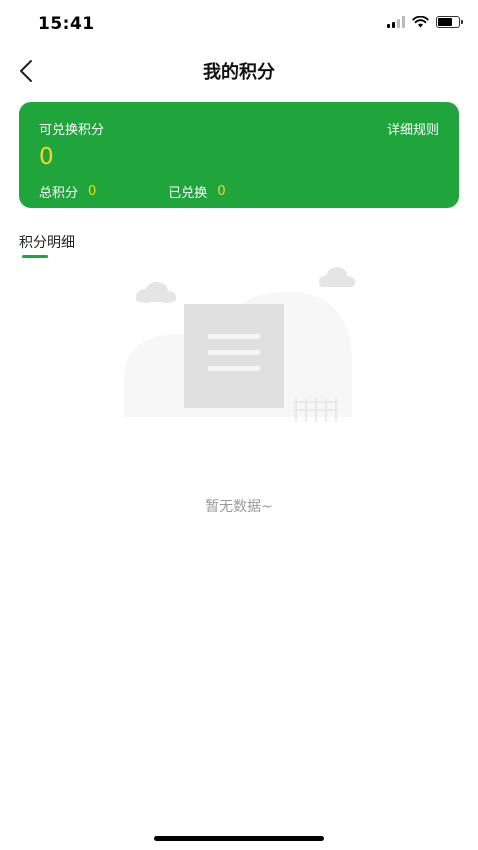  I want to click on empty-state-text: 暂无数据~, so click(239, 507).